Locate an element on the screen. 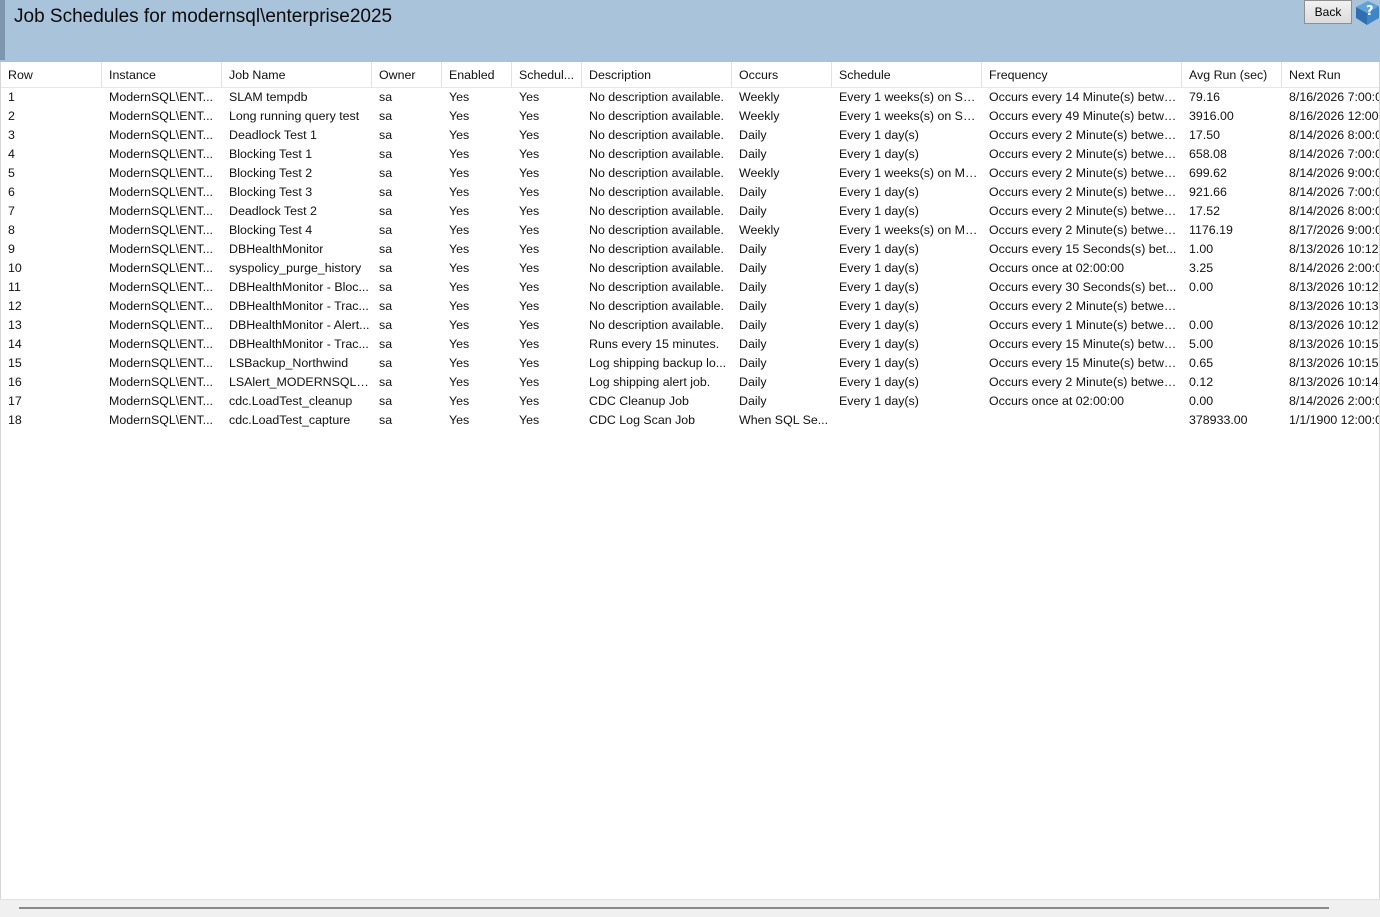  back-button: Back is located at coordinates (1328, 12).